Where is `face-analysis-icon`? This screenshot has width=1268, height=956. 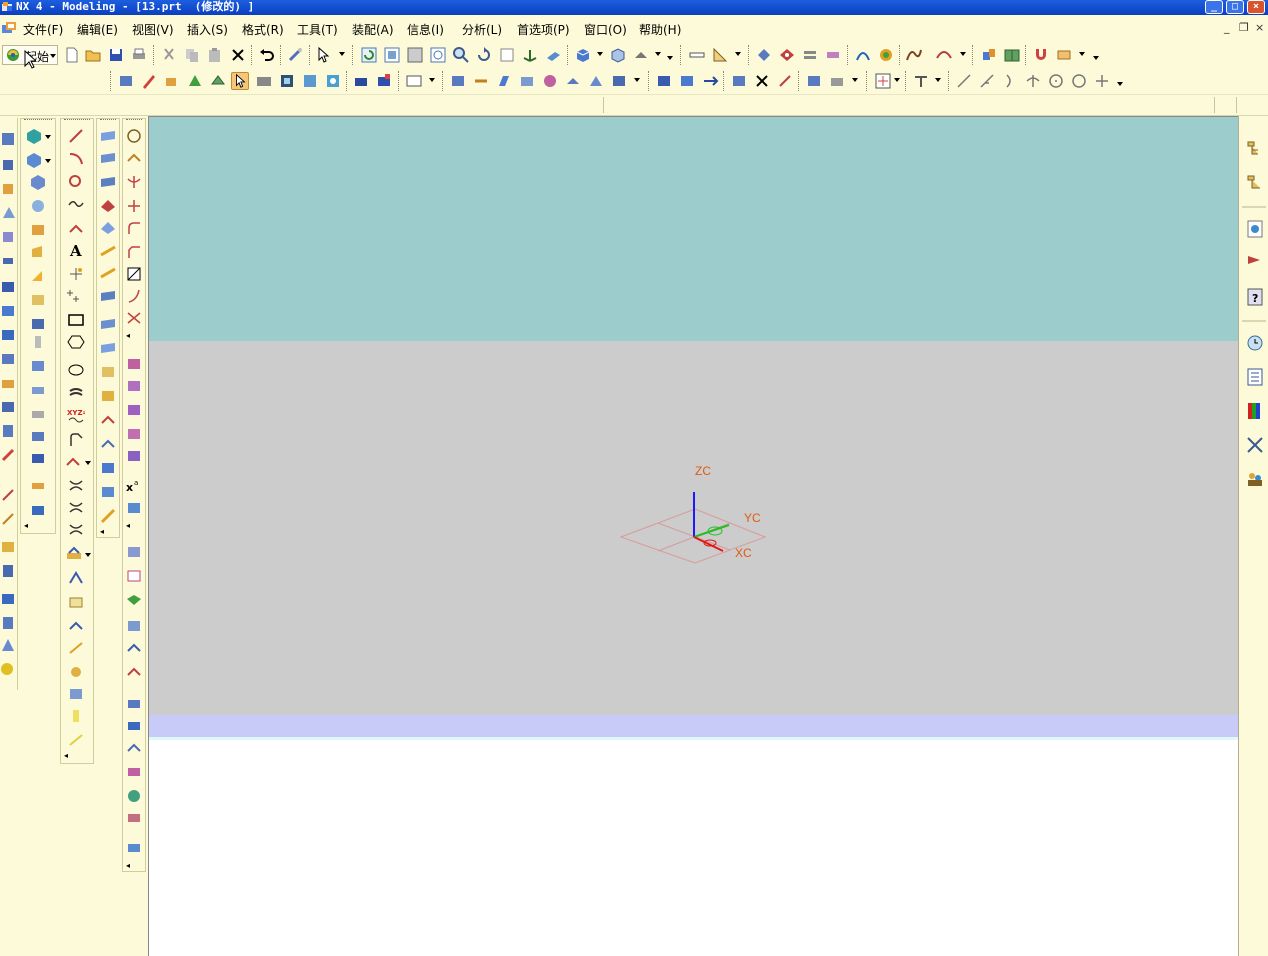
face-analysis-icon is located at coordinates (886, 55).